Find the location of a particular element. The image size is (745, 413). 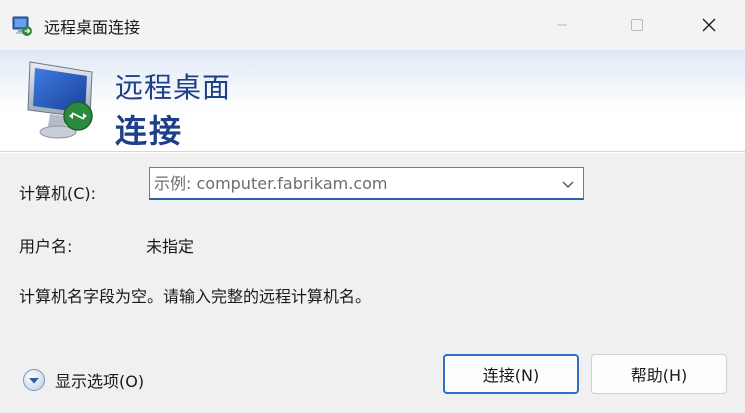

banner-title-line1: 远程桌面 is located at coordinates (173, 87).